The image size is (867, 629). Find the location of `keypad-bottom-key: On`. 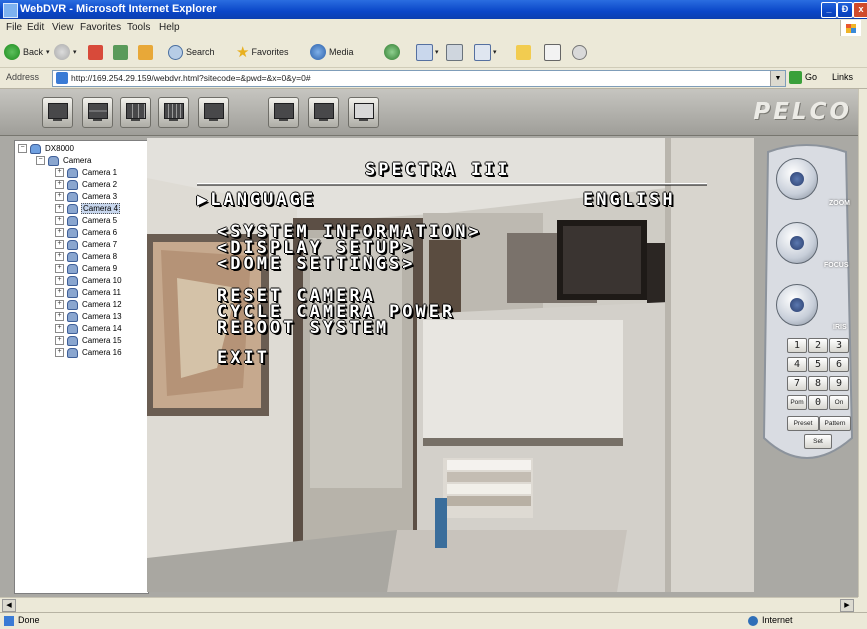

keypad-bottom-key: On is located at coordinates (839, 402).